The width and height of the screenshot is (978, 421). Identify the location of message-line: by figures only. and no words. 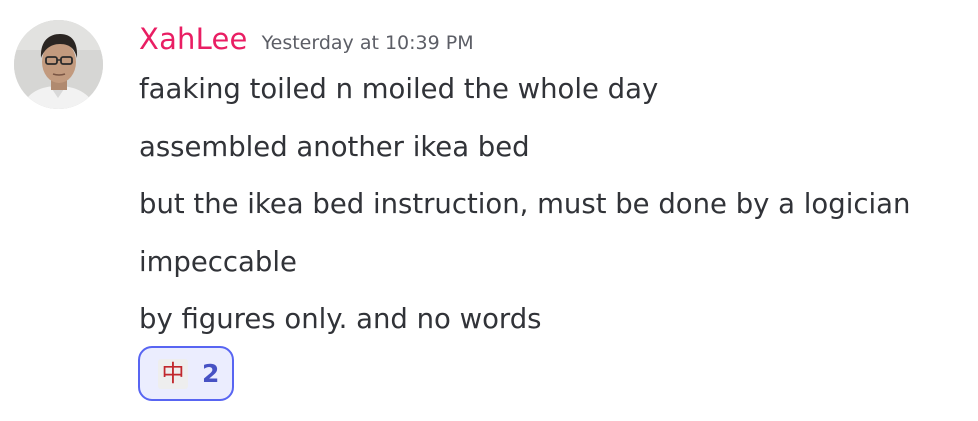
(340, 319).